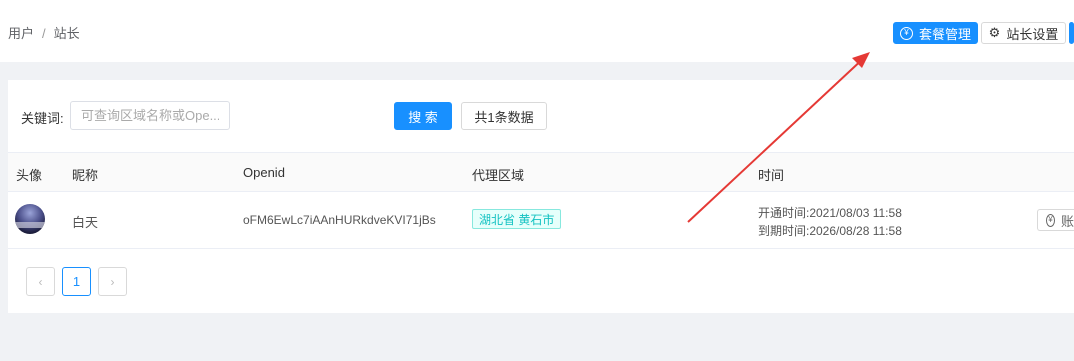  Describe the element at coordinates (42, 118) in the screenshot. I see `keyword-label: 关键词:` at that location.